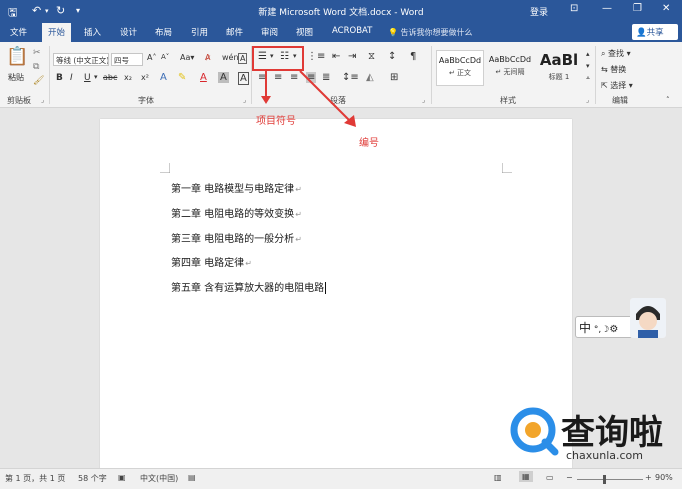  What do you see at coordinates (585, 328) in the screenshot?
I see `ime-mode-label: 中` at bounding box center [585, 328].